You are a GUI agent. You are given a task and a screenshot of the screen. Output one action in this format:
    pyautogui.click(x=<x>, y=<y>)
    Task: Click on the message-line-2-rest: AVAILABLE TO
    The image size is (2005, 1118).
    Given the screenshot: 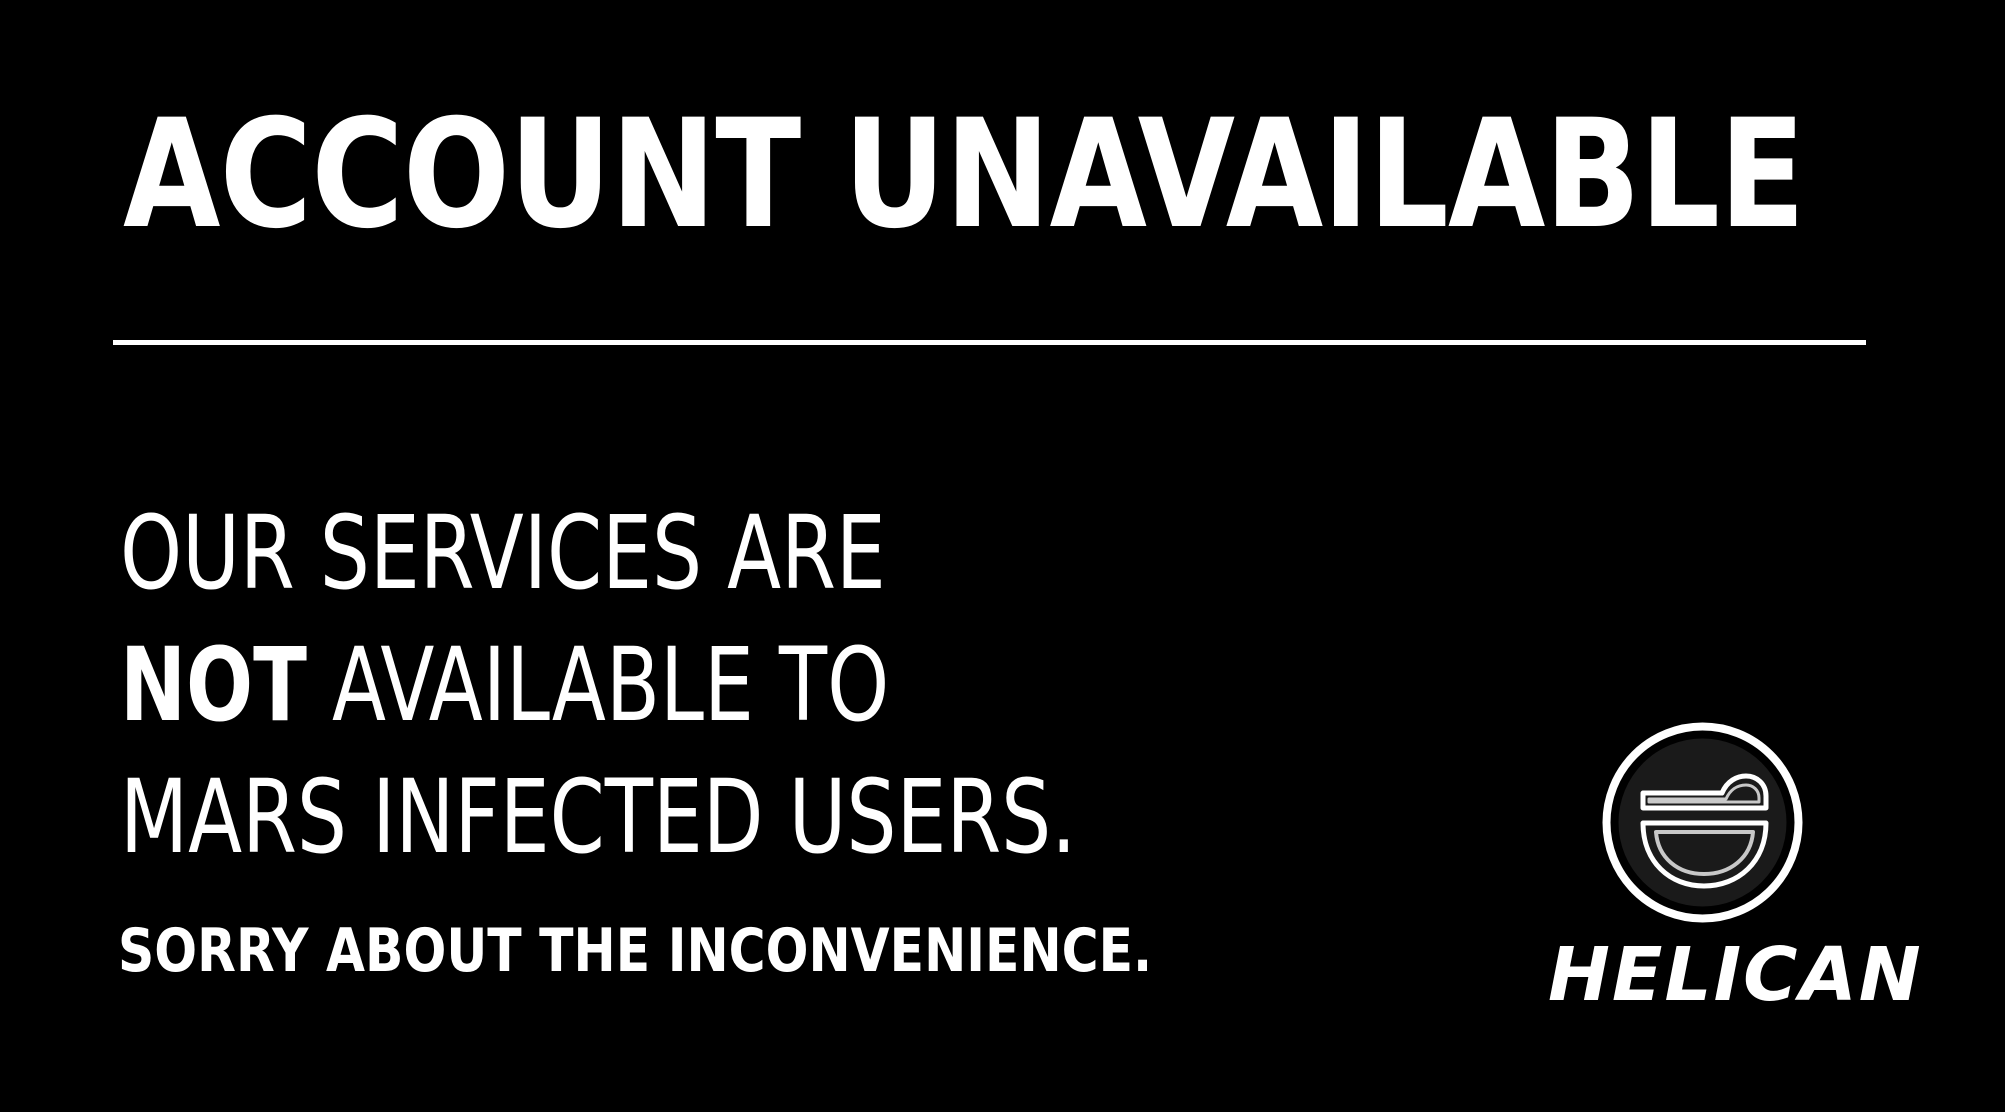 What is the action you would take?
    pyautogui.click(x=598, y=685)
    